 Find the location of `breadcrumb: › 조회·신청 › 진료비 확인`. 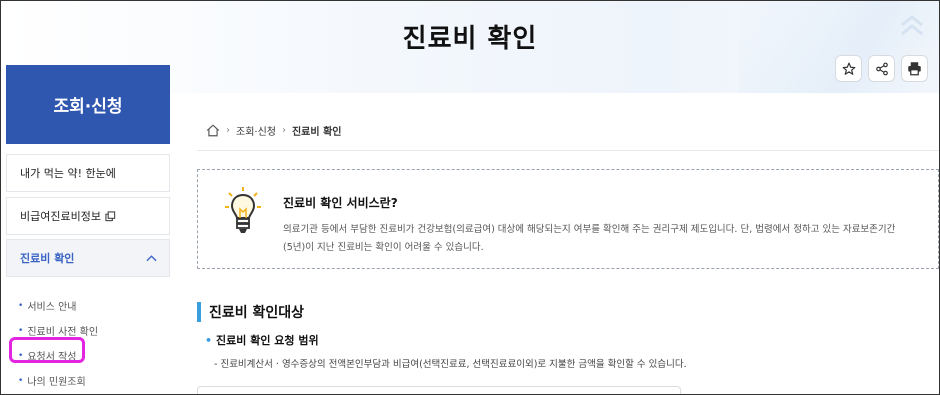

breadcrumb: › 조회·신청 › 진료비 확인 is located at coordinates (273, 130).